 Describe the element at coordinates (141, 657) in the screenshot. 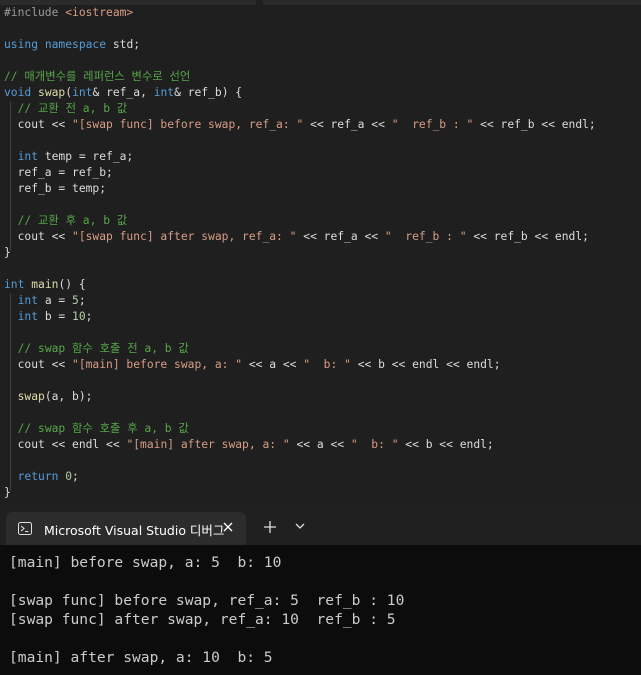

I see `terminal-output-line: [main] after swap, a: 10 b: 5` at that location.